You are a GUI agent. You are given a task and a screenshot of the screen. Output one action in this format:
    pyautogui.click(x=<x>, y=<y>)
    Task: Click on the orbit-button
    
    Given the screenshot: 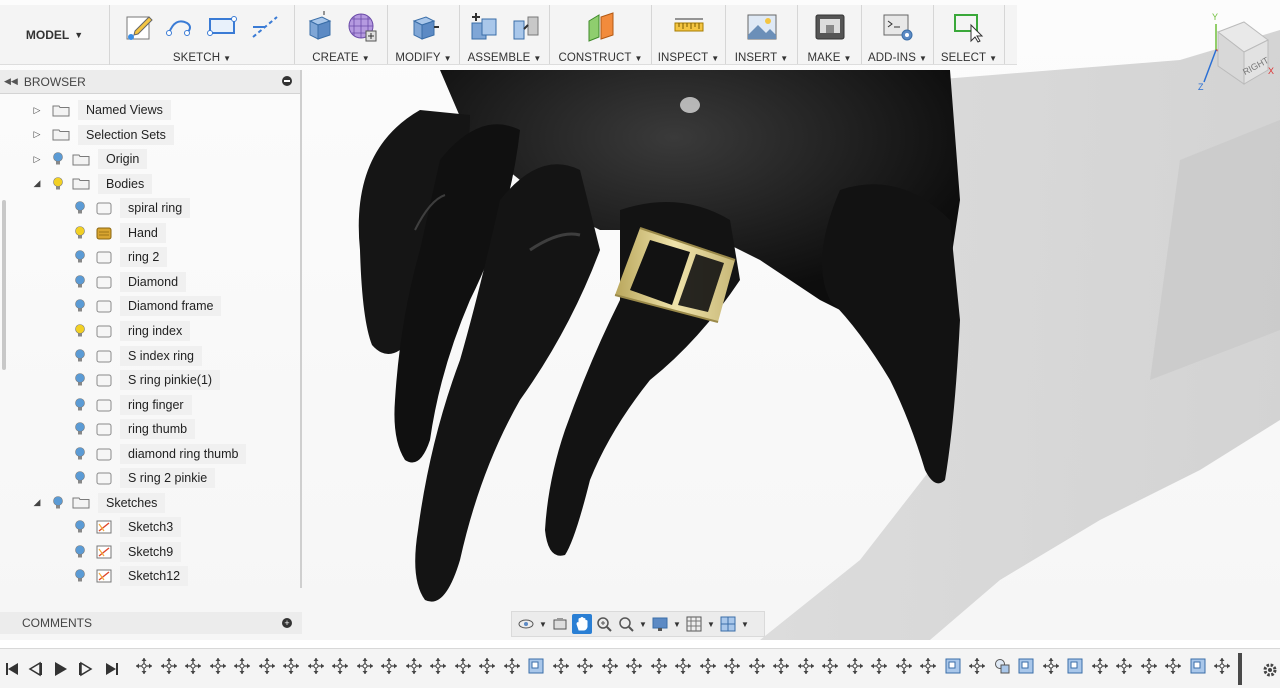 What is the action you would take?
    pyautogui.click(x=526, y=624)
    